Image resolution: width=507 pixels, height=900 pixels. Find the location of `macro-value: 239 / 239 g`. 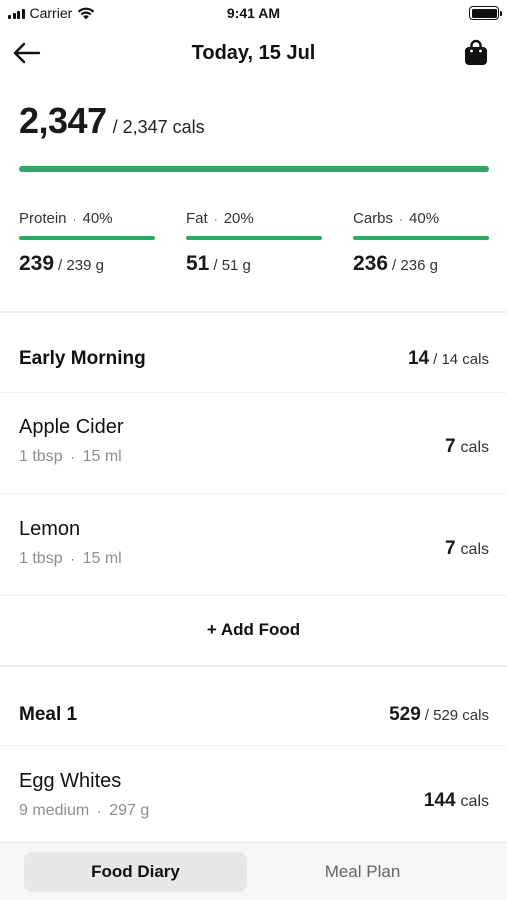

macro-value: 239 / 239 g is located at coordinates (87, 264).